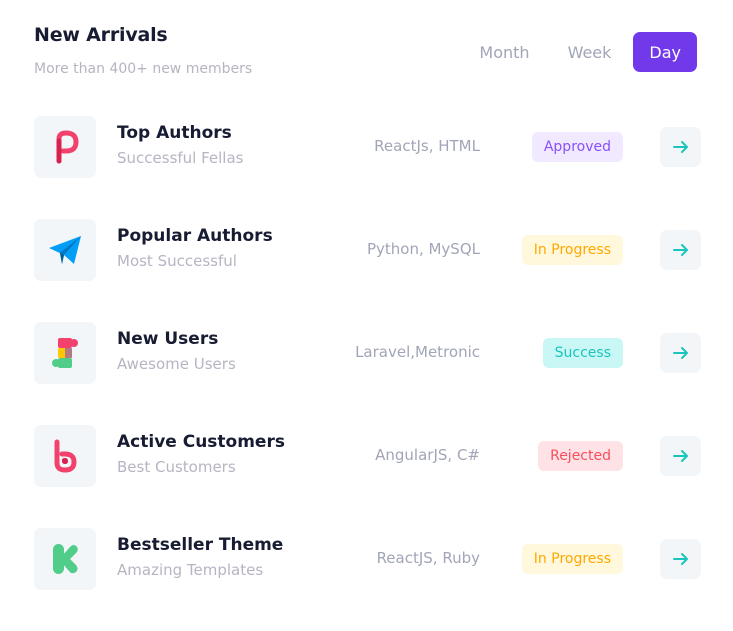 This screenshot has width=733, height=631. What do you see at coordinates (167, 339) in the screenshot?
I see `item-name: New Users` at bounding box center [167, 339].